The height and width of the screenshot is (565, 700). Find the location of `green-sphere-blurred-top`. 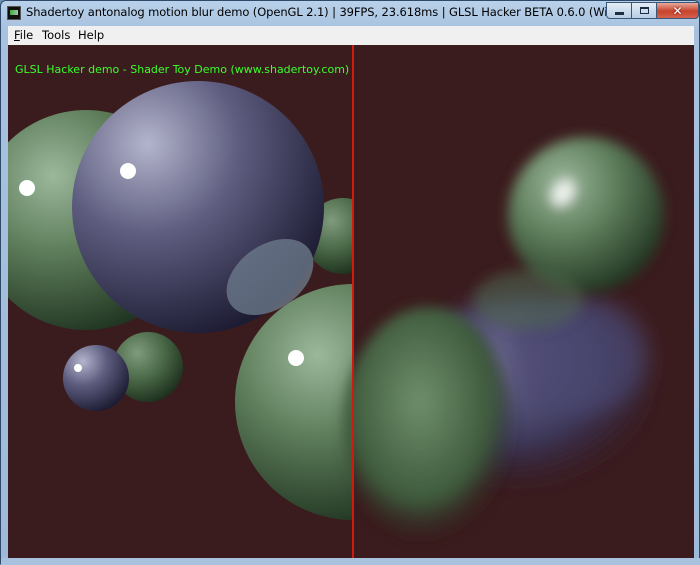

green-sphere-blurred-top is located at coordinates (586, 215).